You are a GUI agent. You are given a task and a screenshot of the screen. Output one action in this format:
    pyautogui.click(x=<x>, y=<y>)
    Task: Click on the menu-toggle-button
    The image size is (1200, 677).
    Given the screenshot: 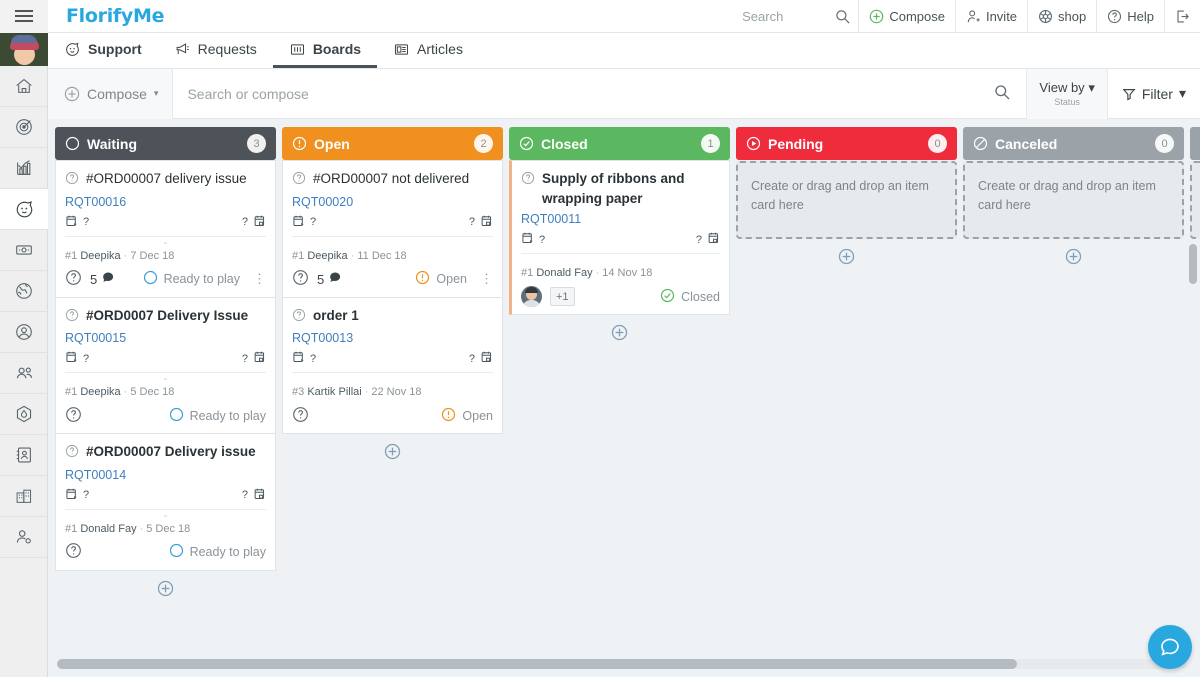 What is the action you would take?
    pyautogui.click(x=24, y=16)
    